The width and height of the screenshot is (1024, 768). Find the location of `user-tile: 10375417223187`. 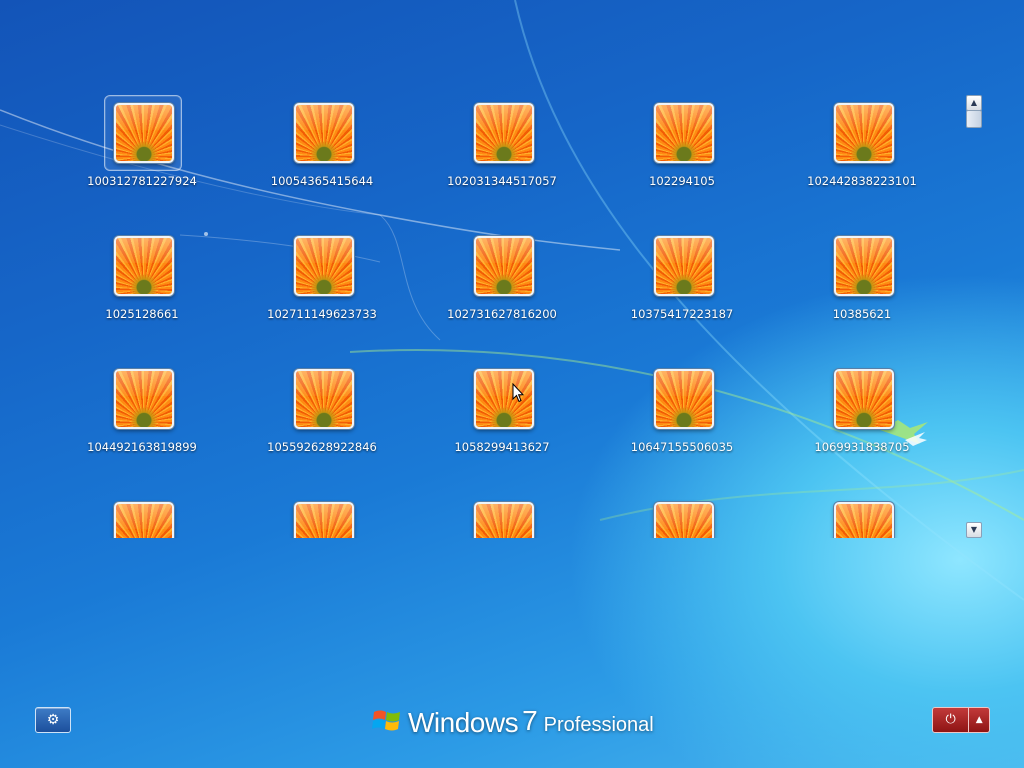

user-tile: 10375417223187 is located at coordinates (682, 283).